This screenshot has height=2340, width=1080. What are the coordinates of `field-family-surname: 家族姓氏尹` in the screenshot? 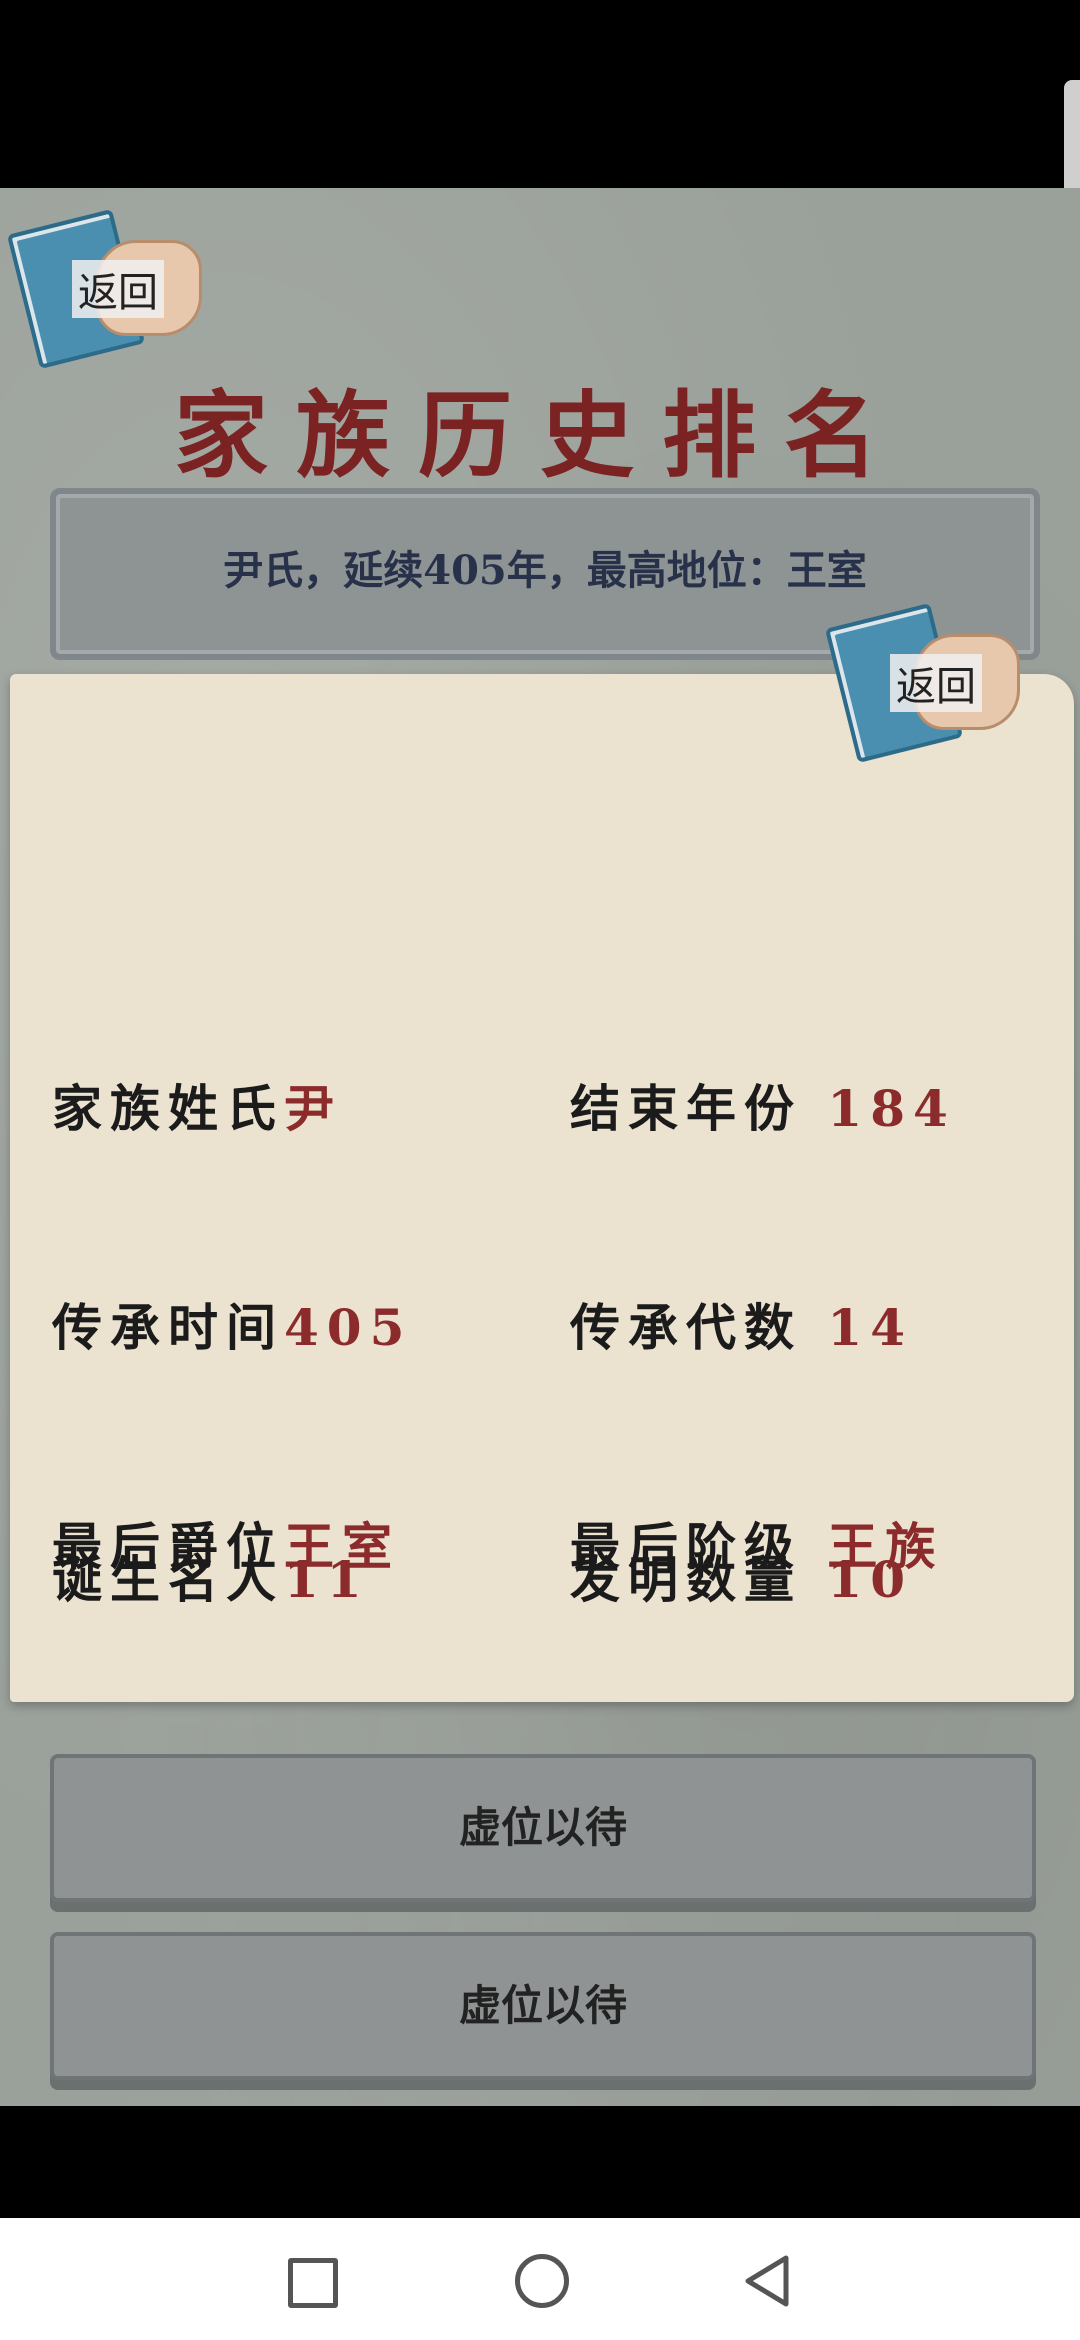 It's located at (197, 1108).